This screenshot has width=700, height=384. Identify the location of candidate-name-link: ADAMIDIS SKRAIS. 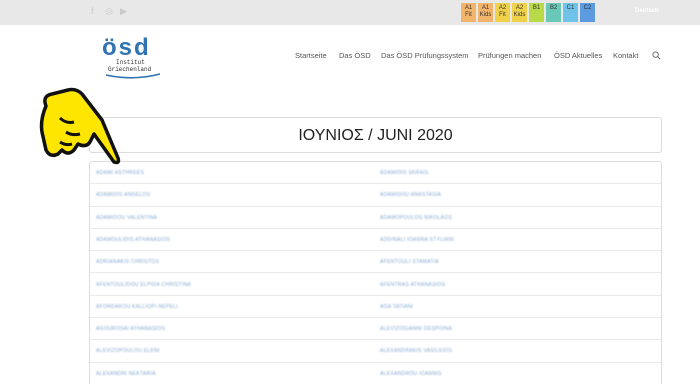
(404, 173).